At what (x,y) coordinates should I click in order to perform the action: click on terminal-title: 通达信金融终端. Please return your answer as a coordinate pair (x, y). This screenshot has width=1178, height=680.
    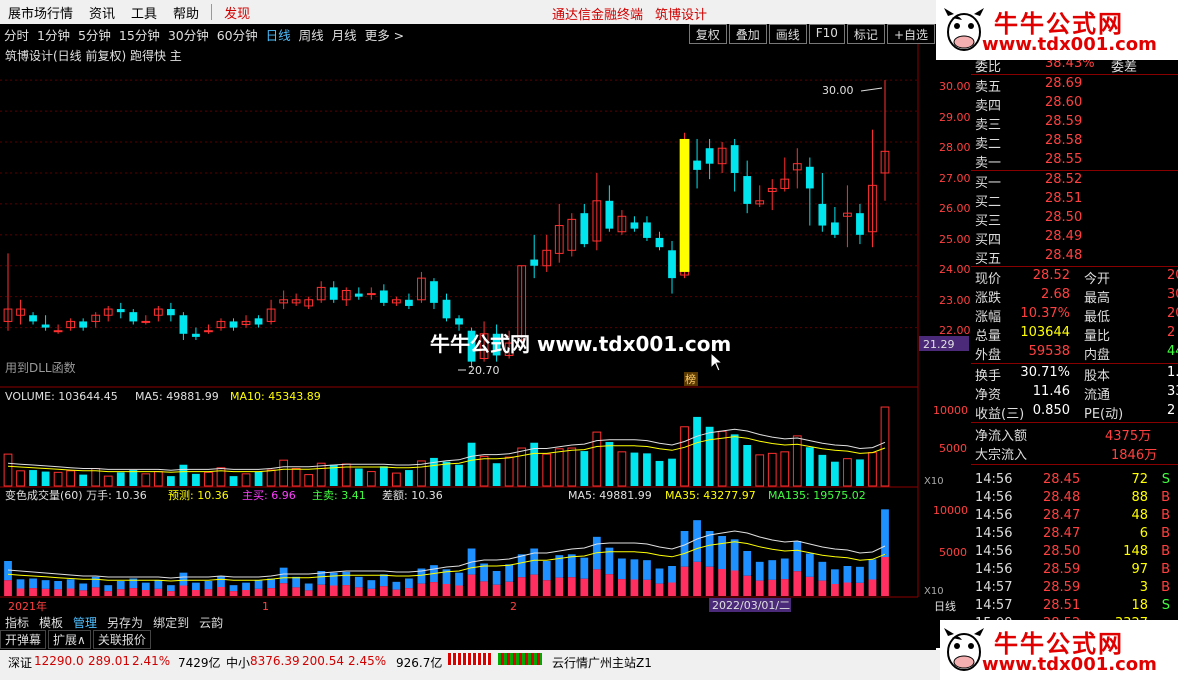
    Looking at the image, I should click on (598, 15).